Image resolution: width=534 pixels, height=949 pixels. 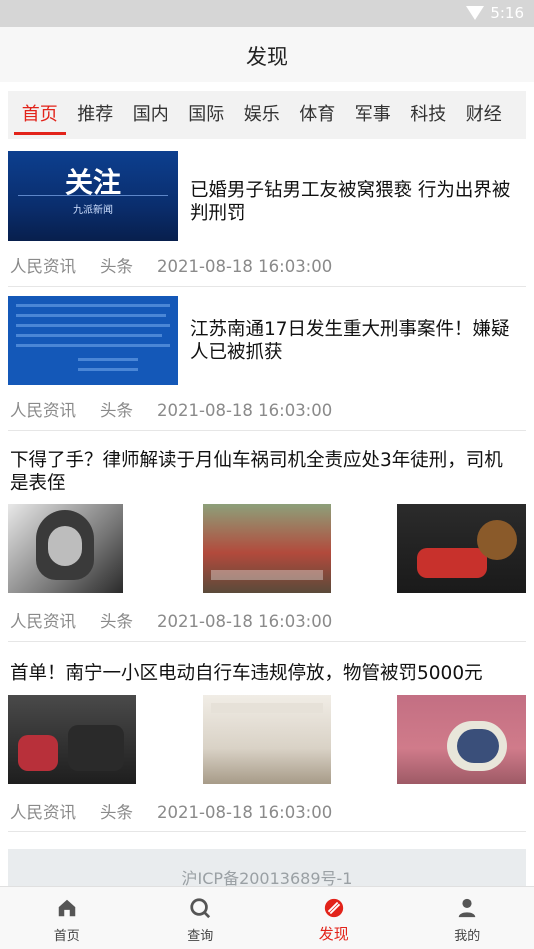 What do you see at coordinates (467, 936) in the screenshot?
I see `nav-mine-label: 我的` at bounding box center [467, 936].